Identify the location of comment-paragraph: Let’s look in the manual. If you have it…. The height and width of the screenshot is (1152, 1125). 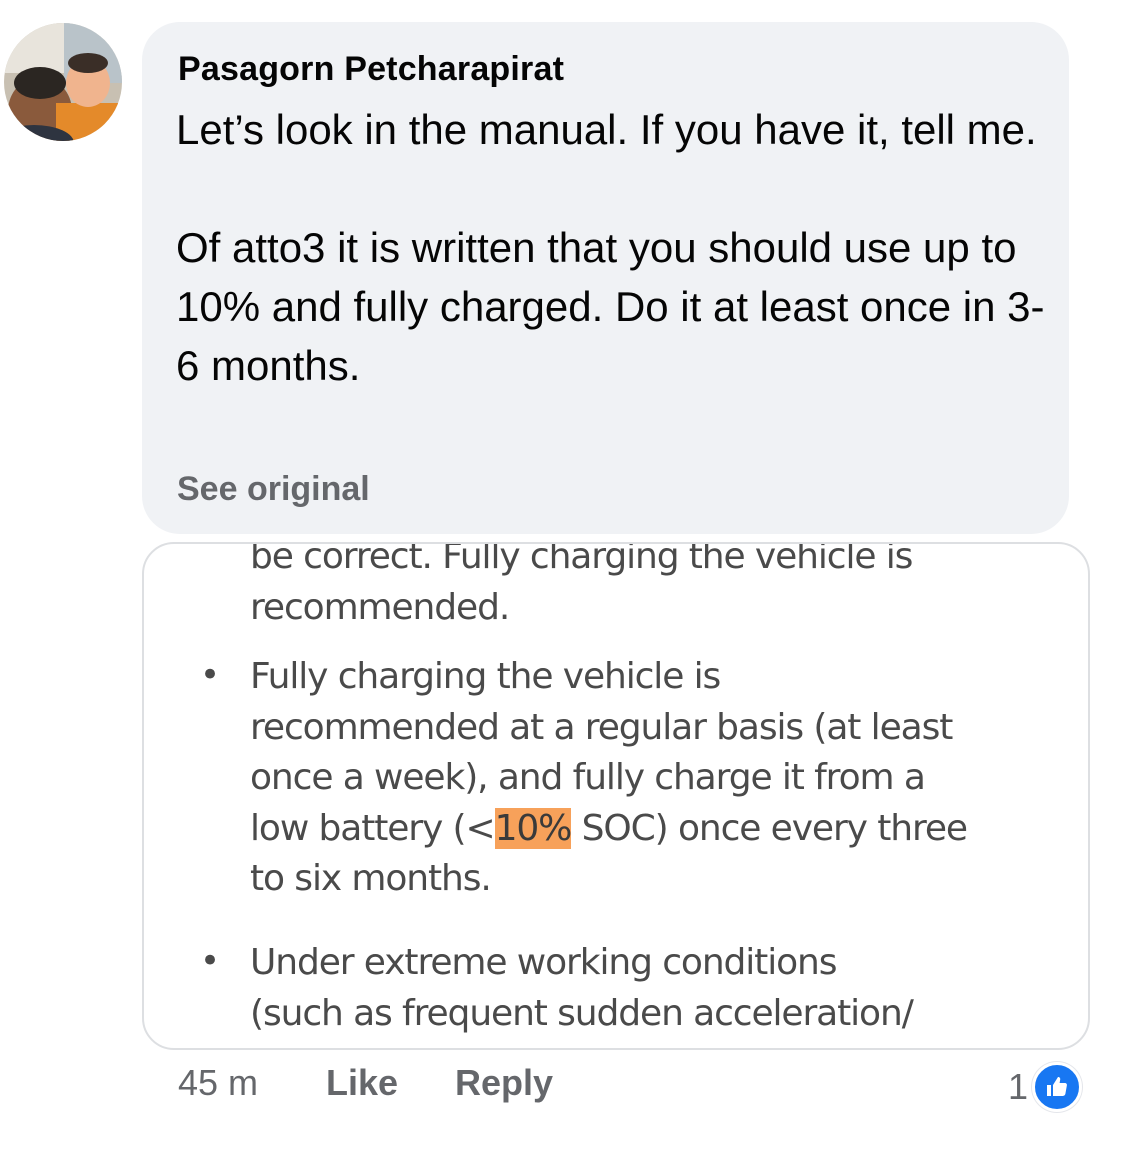
(606, 129).